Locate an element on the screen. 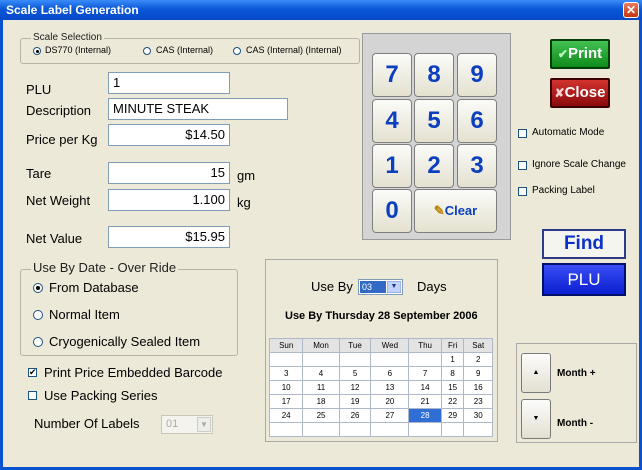 This screenshot has width=642, height=470. automatic-mode-checkbox is located at coordinates (522, 133).